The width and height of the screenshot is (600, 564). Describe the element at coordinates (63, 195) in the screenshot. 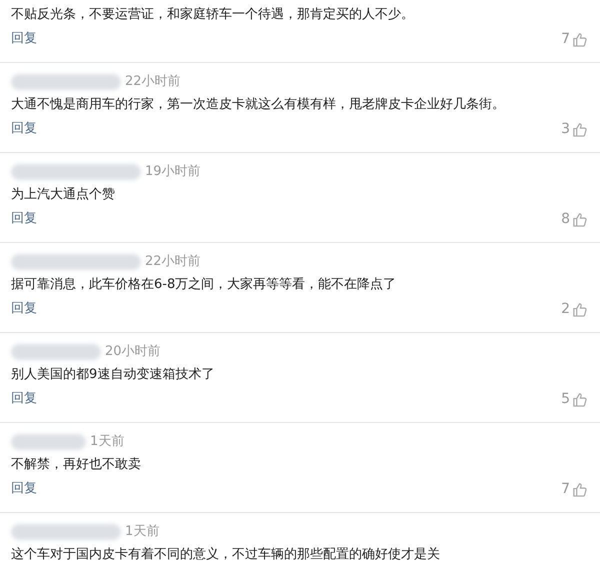

I see `comment-text: 为上汽大通点个赞` at that location.